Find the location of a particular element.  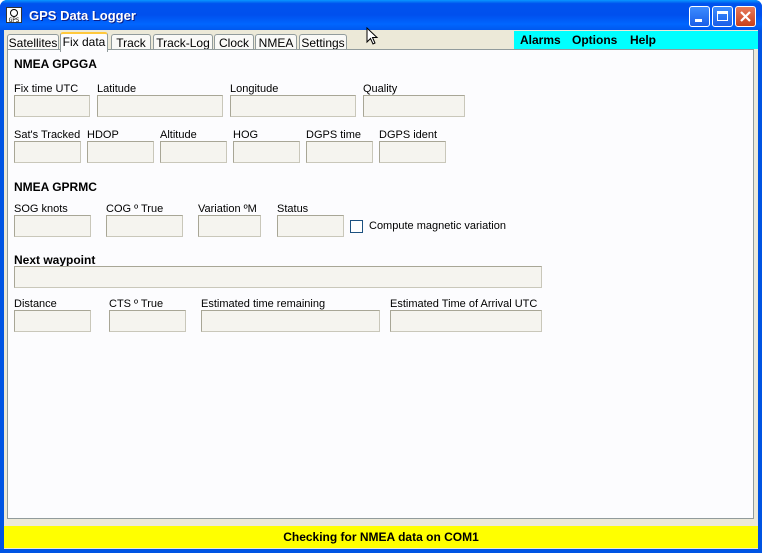

longitude-label: Longitude is located at coordinates (254, 89).